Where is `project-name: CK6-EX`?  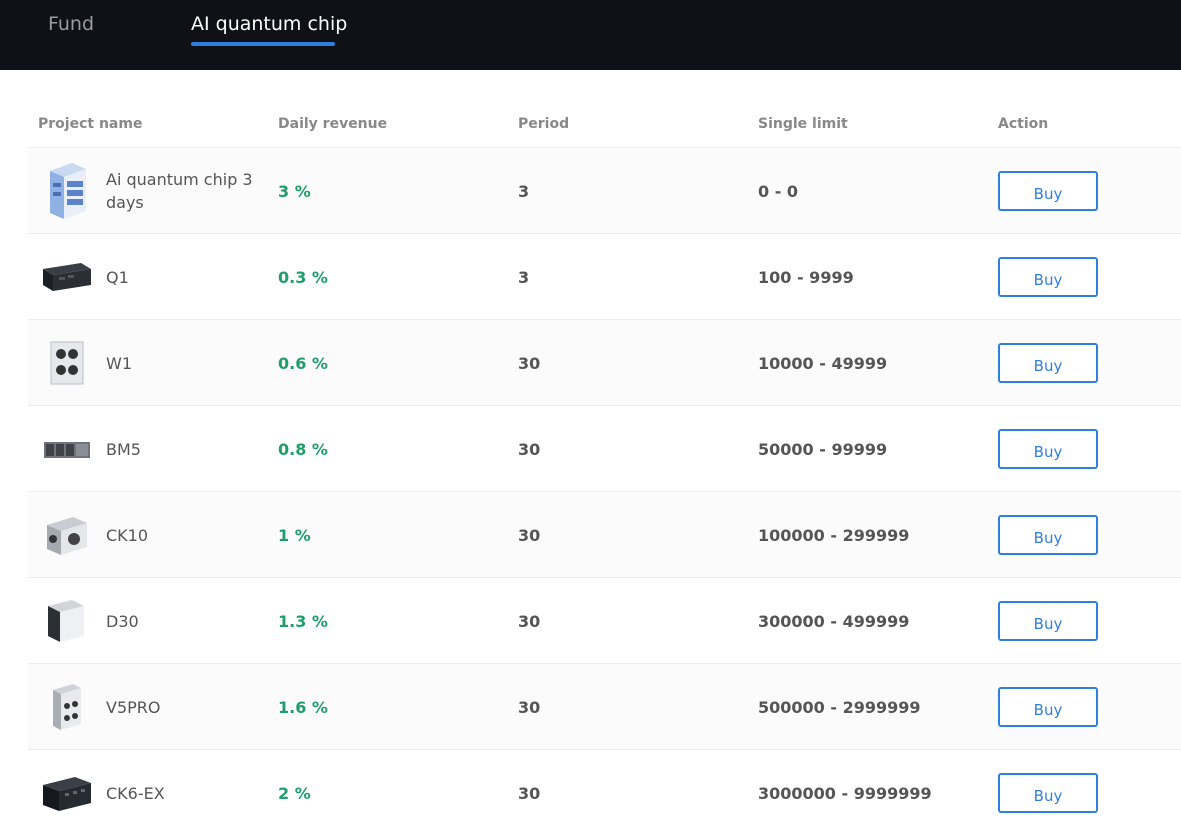 project-name: CK6-EX is located at coordinates (135, 793).